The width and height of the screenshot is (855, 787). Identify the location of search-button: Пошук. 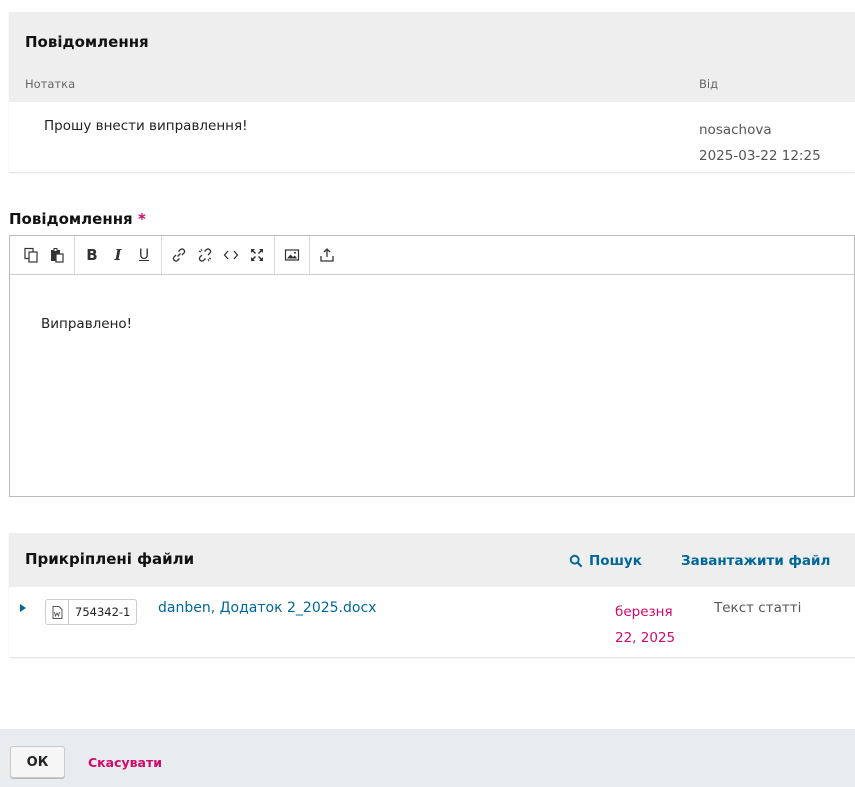
(605, 561).